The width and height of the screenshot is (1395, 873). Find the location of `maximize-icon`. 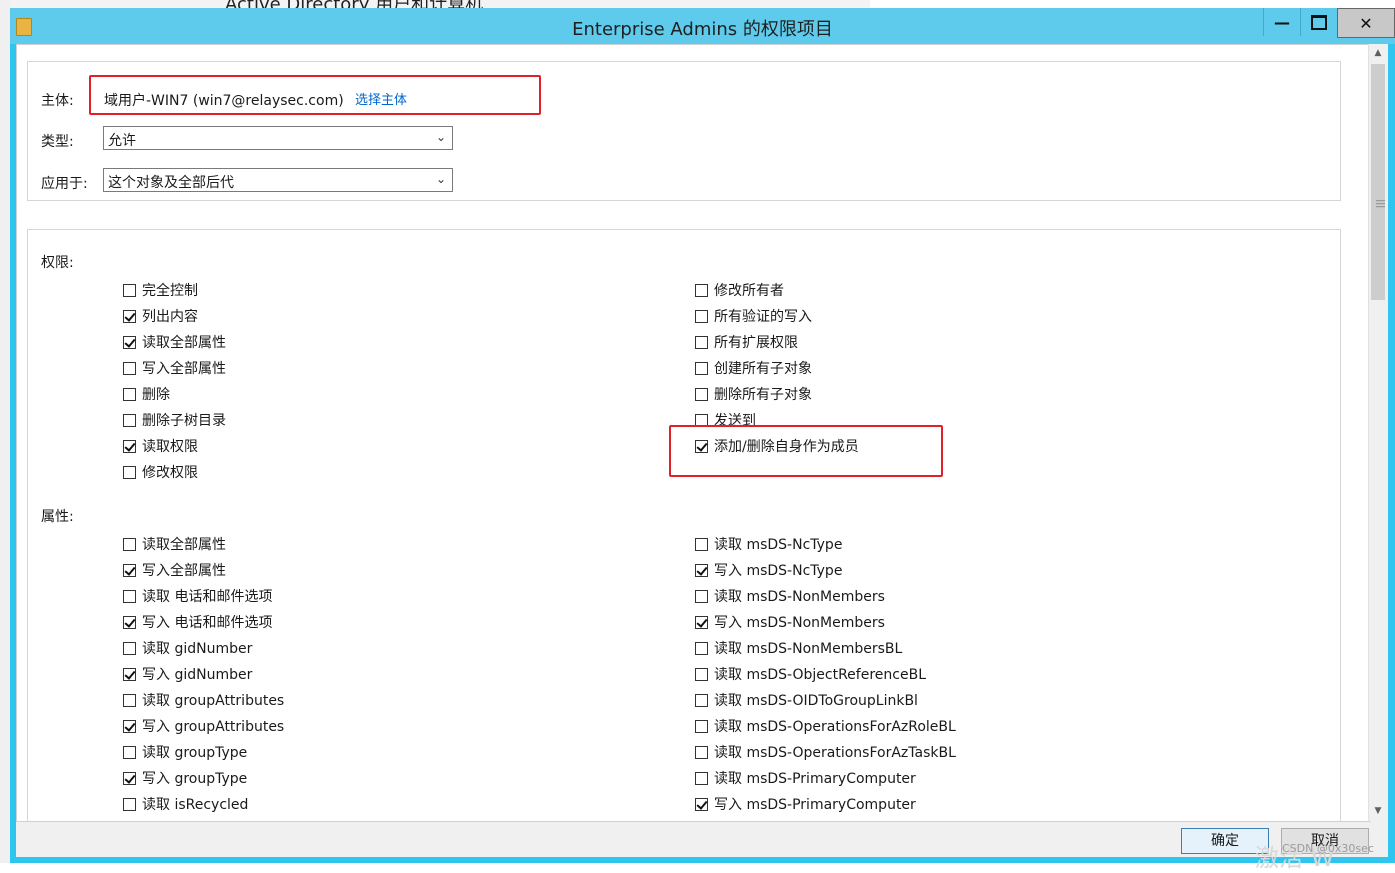

maximize-icon is located at coordinates (1319, 22).